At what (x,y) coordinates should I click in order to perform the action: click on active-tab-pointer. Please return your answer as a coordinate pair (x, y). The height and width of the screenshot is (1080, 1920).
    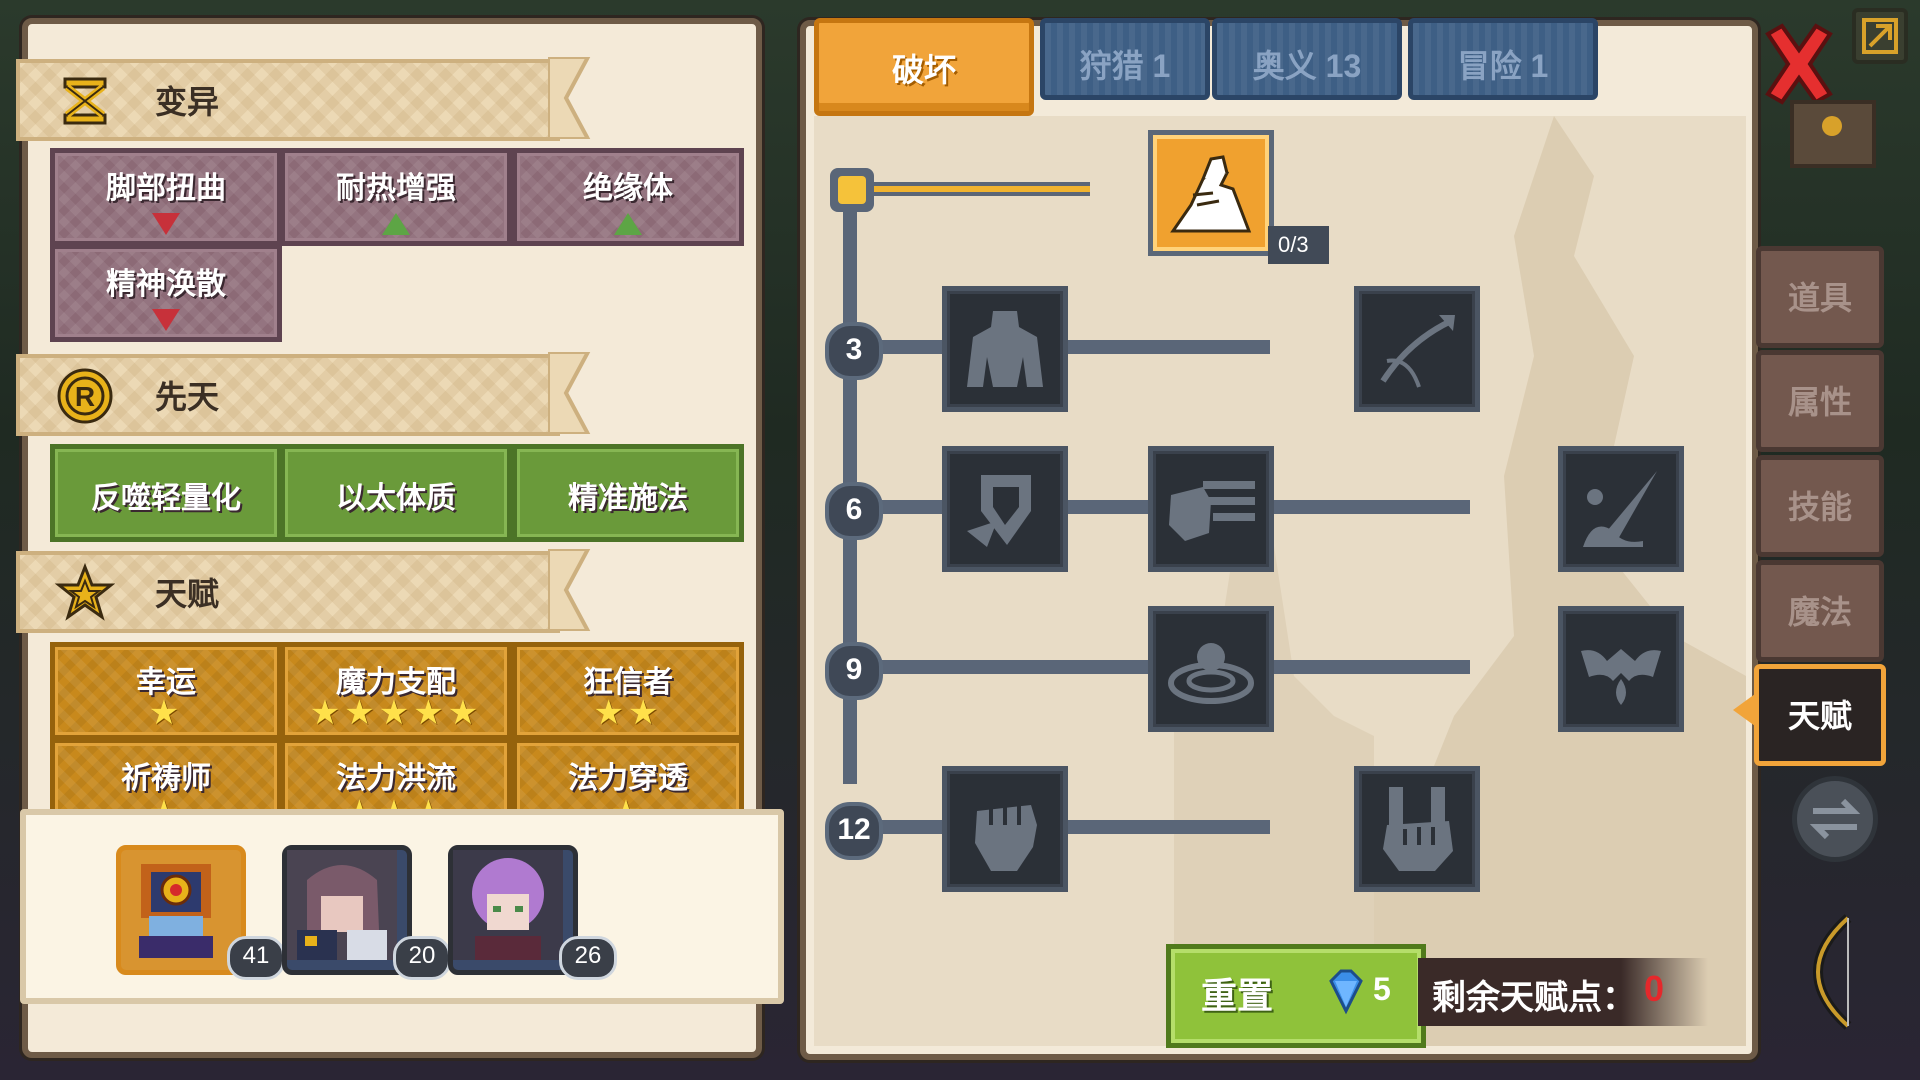
    Looking at the image, I should click on (1744, 710).